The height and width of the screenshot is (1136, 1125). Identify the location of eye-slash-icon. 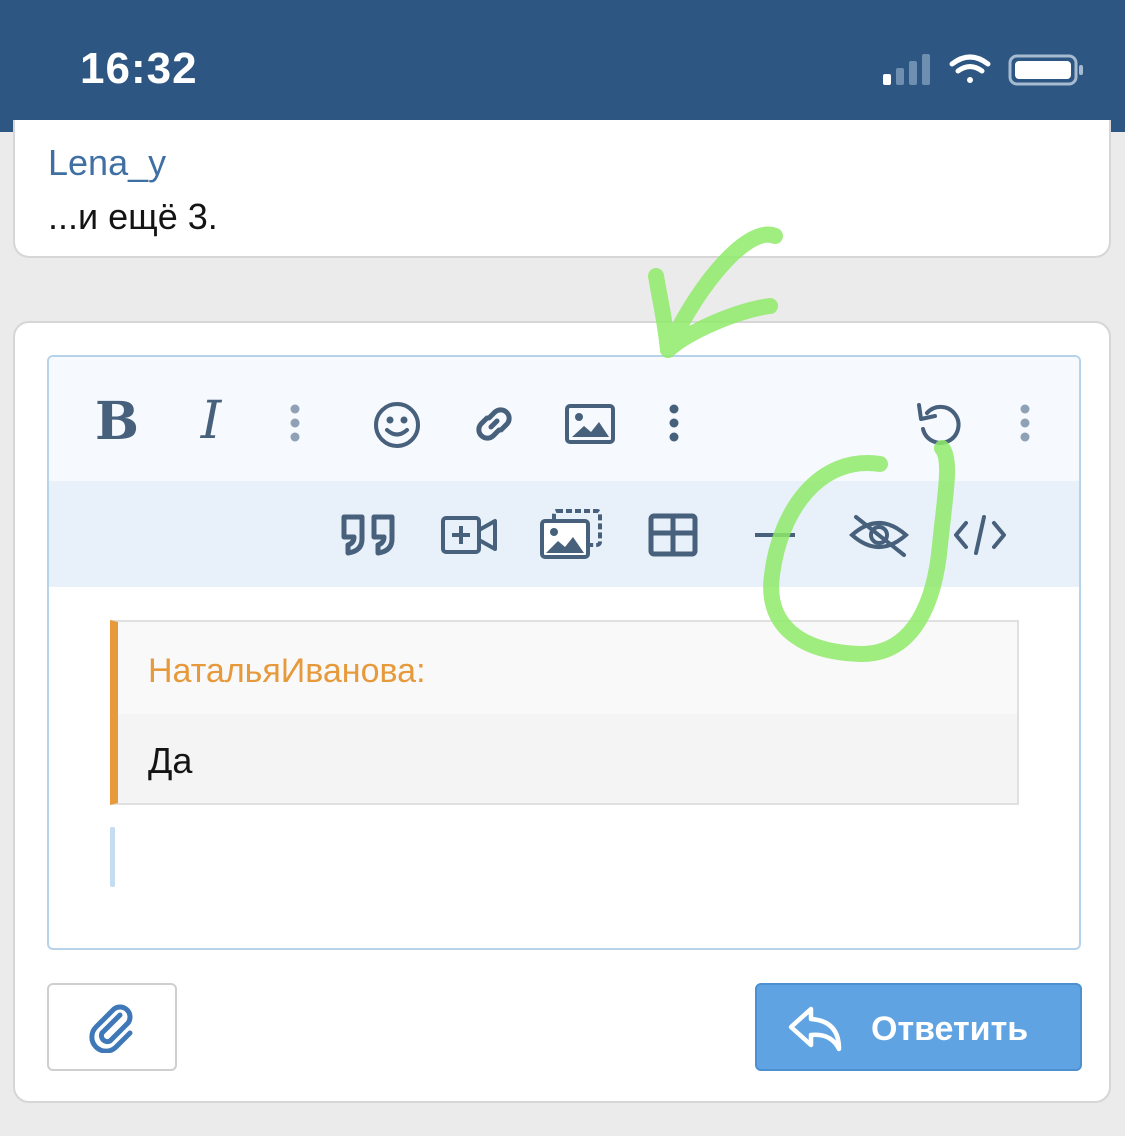
(879, 536).